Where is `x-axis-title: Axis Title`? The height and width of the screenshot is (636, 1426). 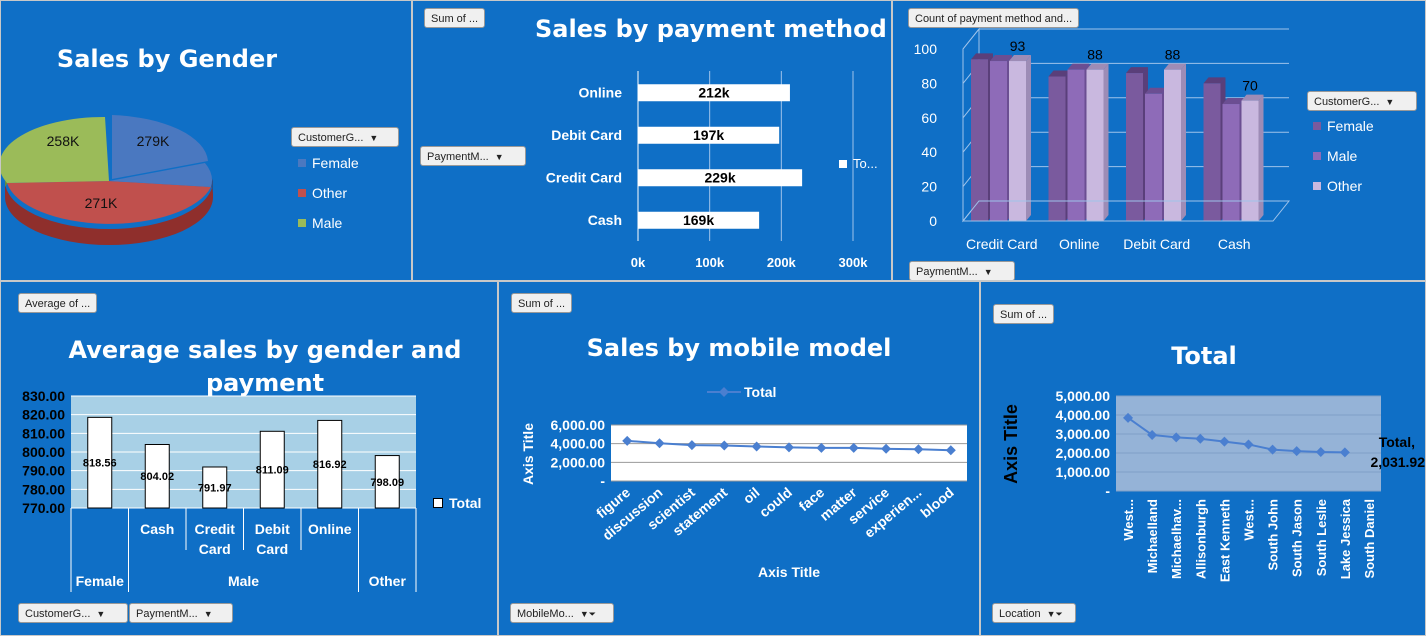 x-axis-title: Axis Title is located at coordinates (789, 572).